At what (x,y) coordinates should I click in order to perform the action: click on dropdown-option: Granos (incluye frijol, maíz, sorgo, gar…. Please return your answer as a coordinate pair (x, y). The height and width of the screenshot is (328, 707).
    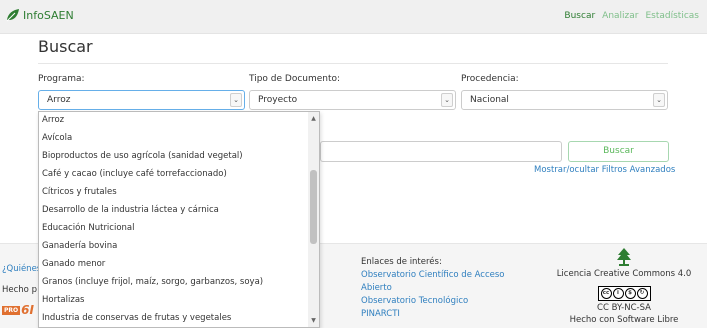
    Looking at the image, I should click on (152, 282).